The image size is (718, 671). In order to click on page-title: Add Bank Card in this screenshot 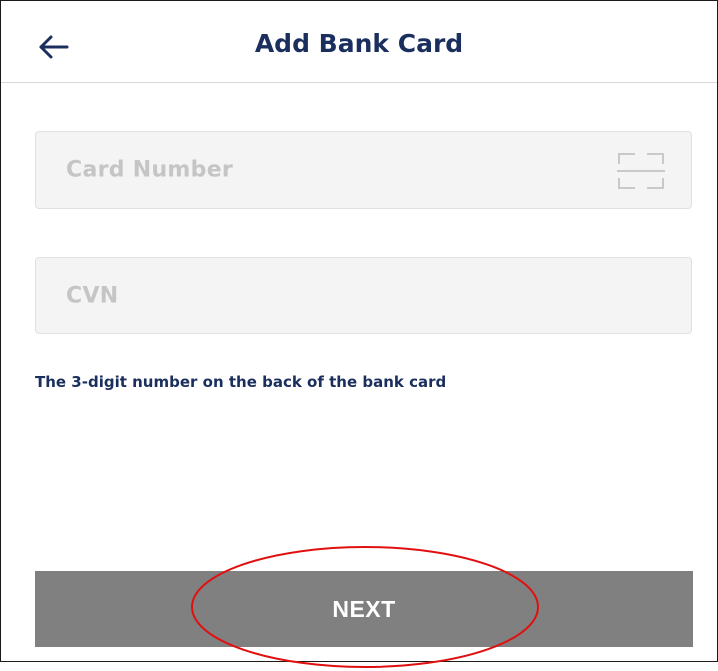, I will do `click(359, 43)`.